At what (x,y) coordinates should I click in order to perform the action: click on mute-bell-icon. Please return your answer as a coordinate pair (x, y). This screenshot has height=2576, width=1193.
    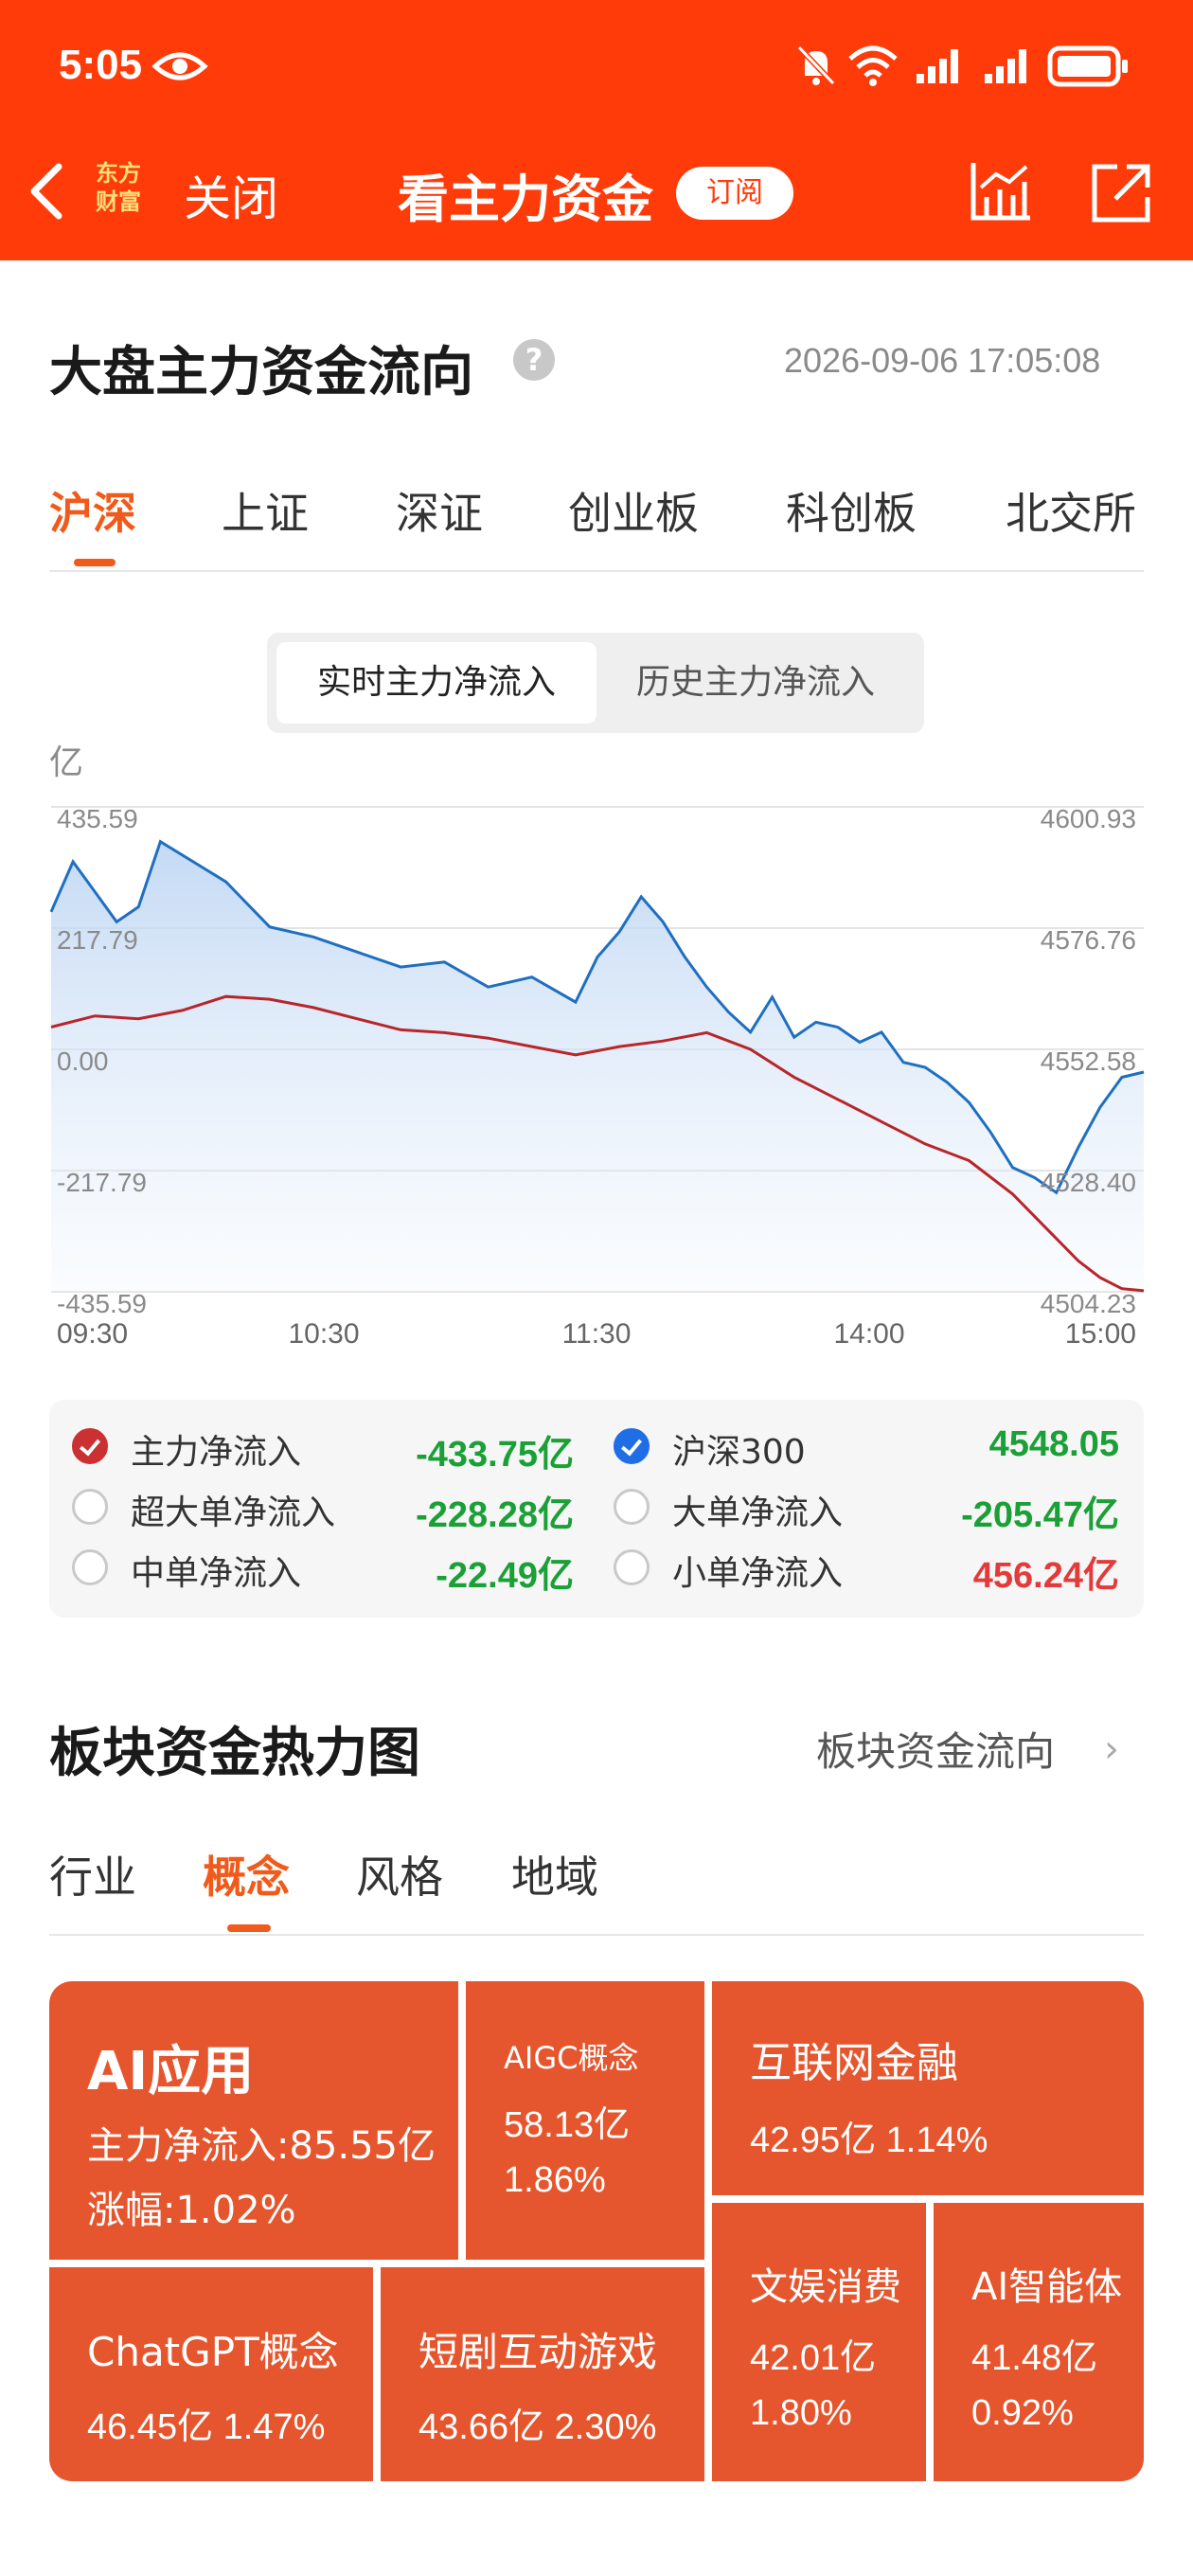
    Looking at the image, I should click on (816, 65).